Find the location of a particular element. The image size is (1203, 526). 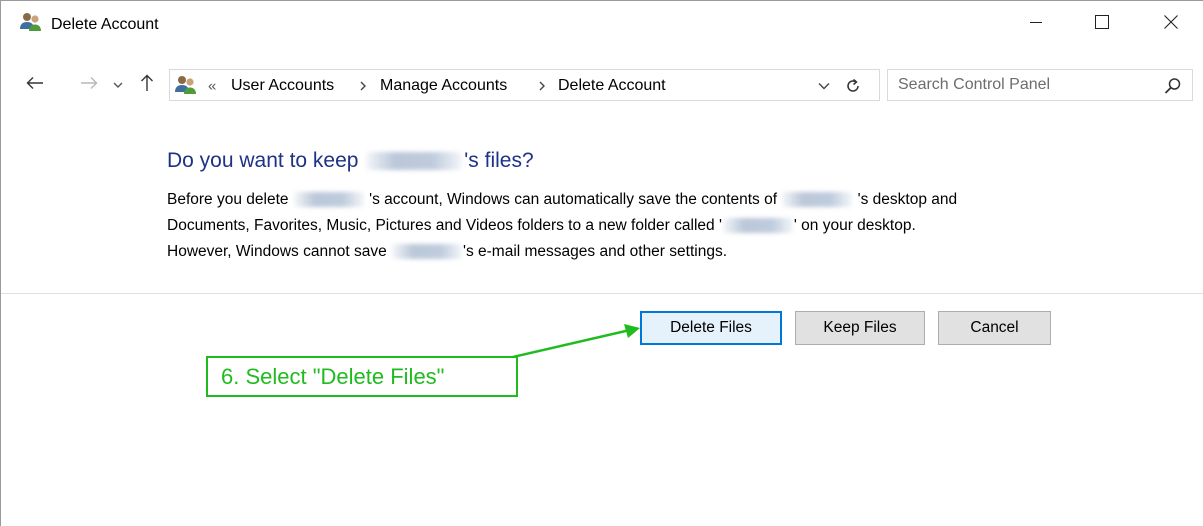

search-box is located at coordinates (1040, 85).